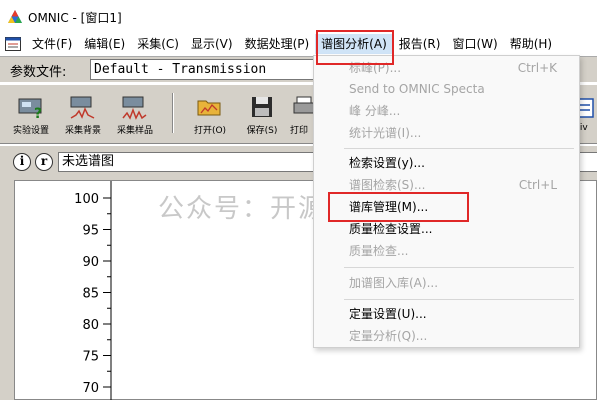 The image size is (597, 400). Describe the element at coordinates (210, 69) in the screenshot. I see `parameter-file-field: Default - Transmission` at that location.